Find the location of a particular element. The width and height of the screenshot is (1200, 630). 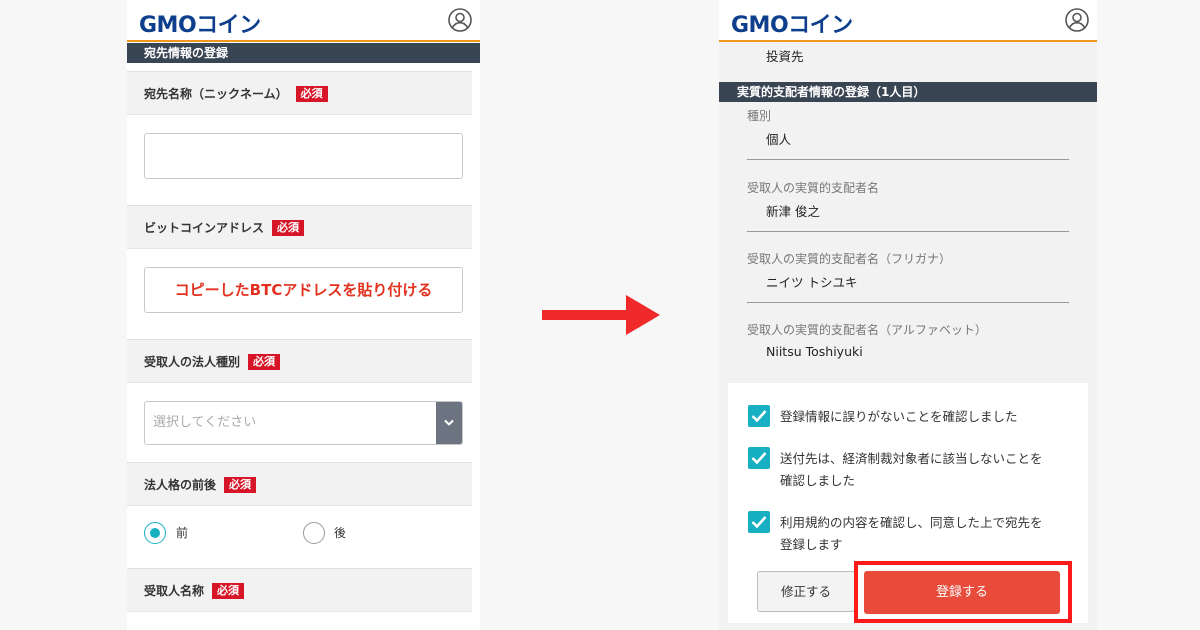

info-value: ニイツ トシユキ is located at coordinates (812, 282).